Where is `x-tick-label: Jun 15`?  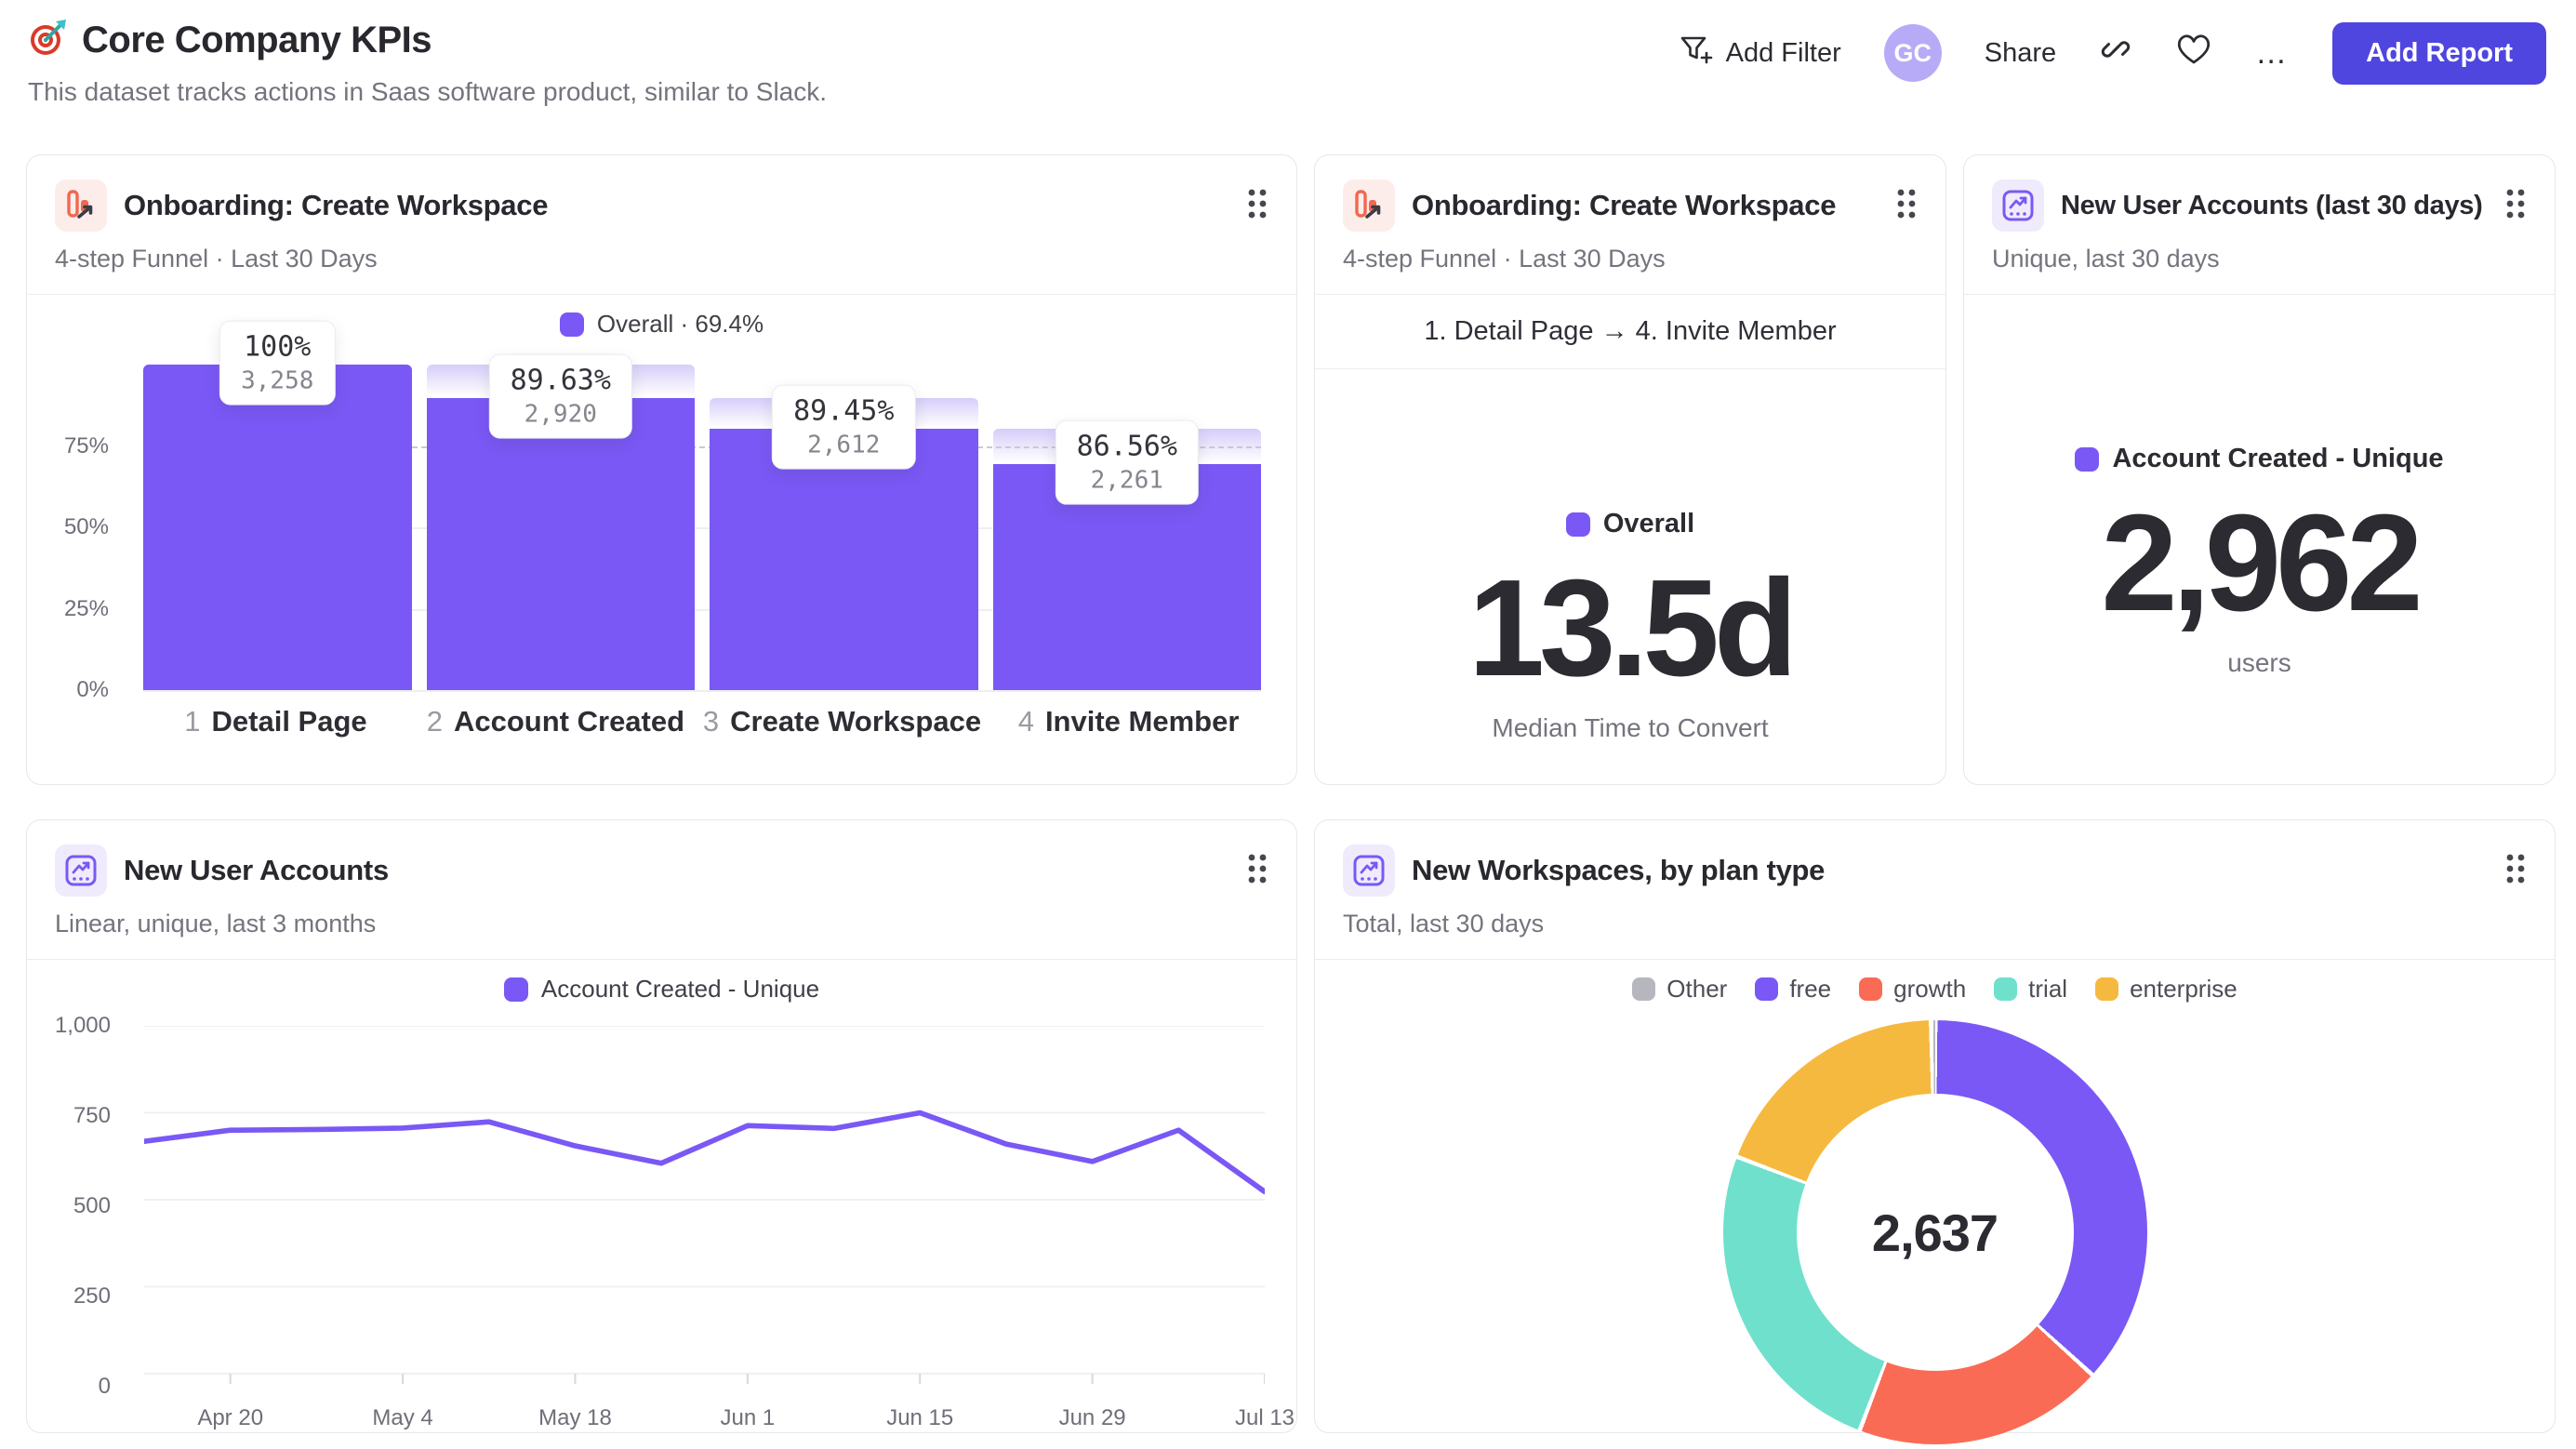 x-tick-label: Jun 15 is located at coordinates (920, 1417).